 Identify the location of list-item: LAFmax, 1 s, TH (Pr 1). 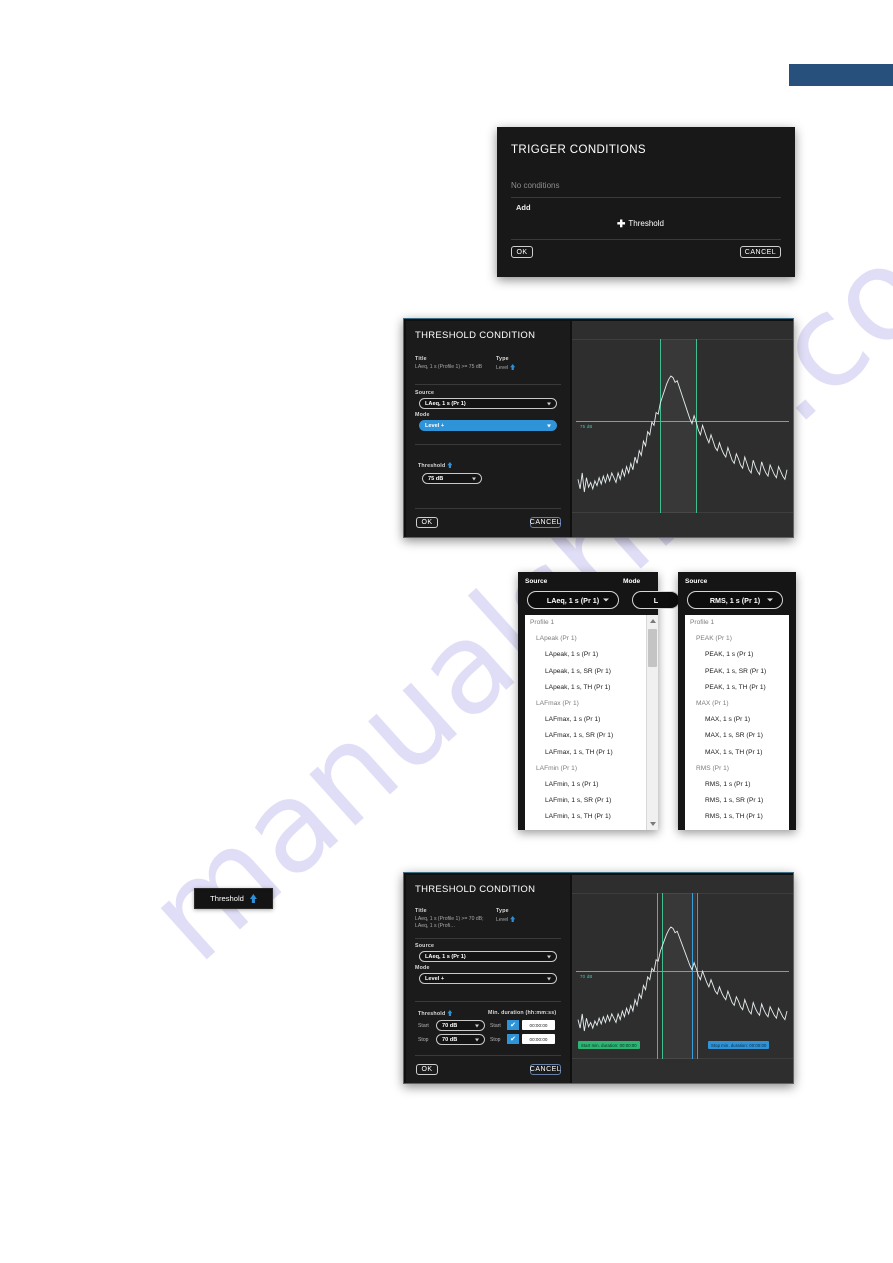
(591, 753).